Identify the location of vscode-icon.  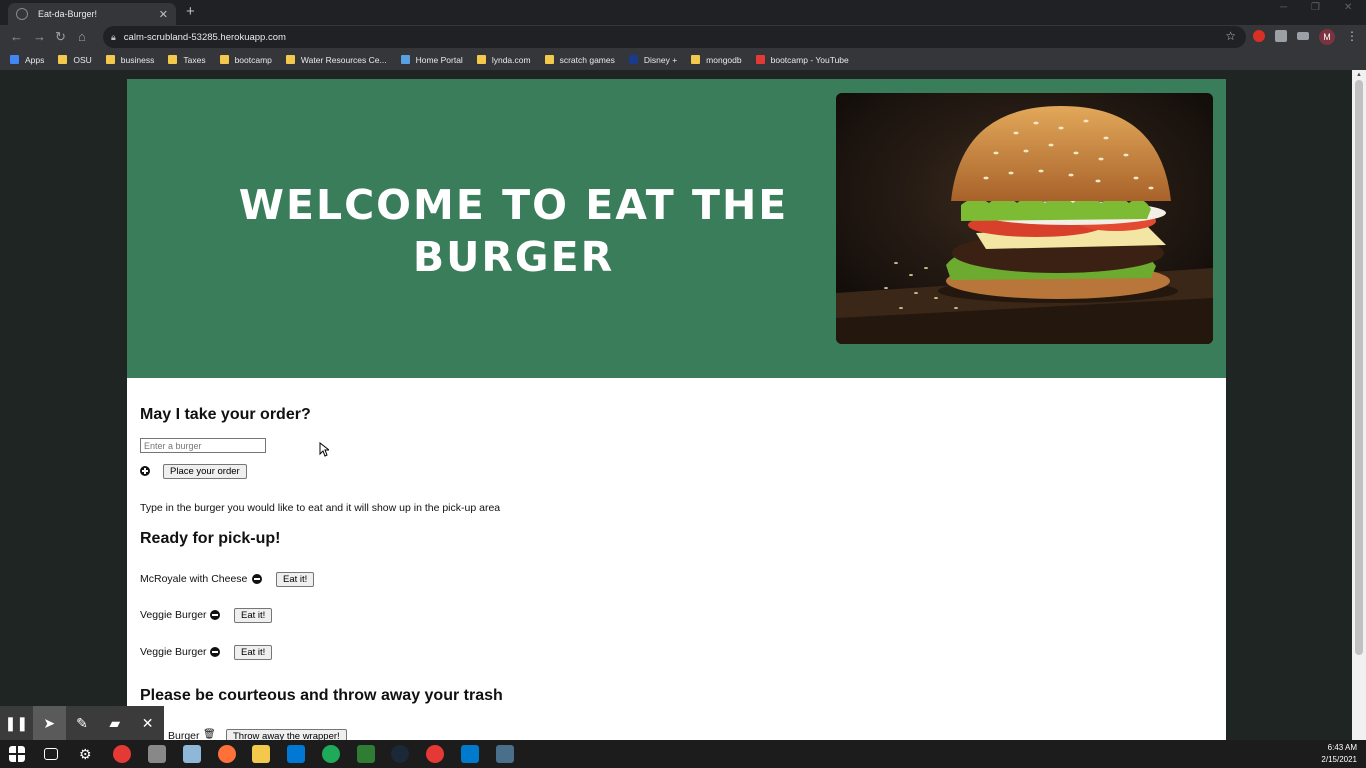
(470, 754).